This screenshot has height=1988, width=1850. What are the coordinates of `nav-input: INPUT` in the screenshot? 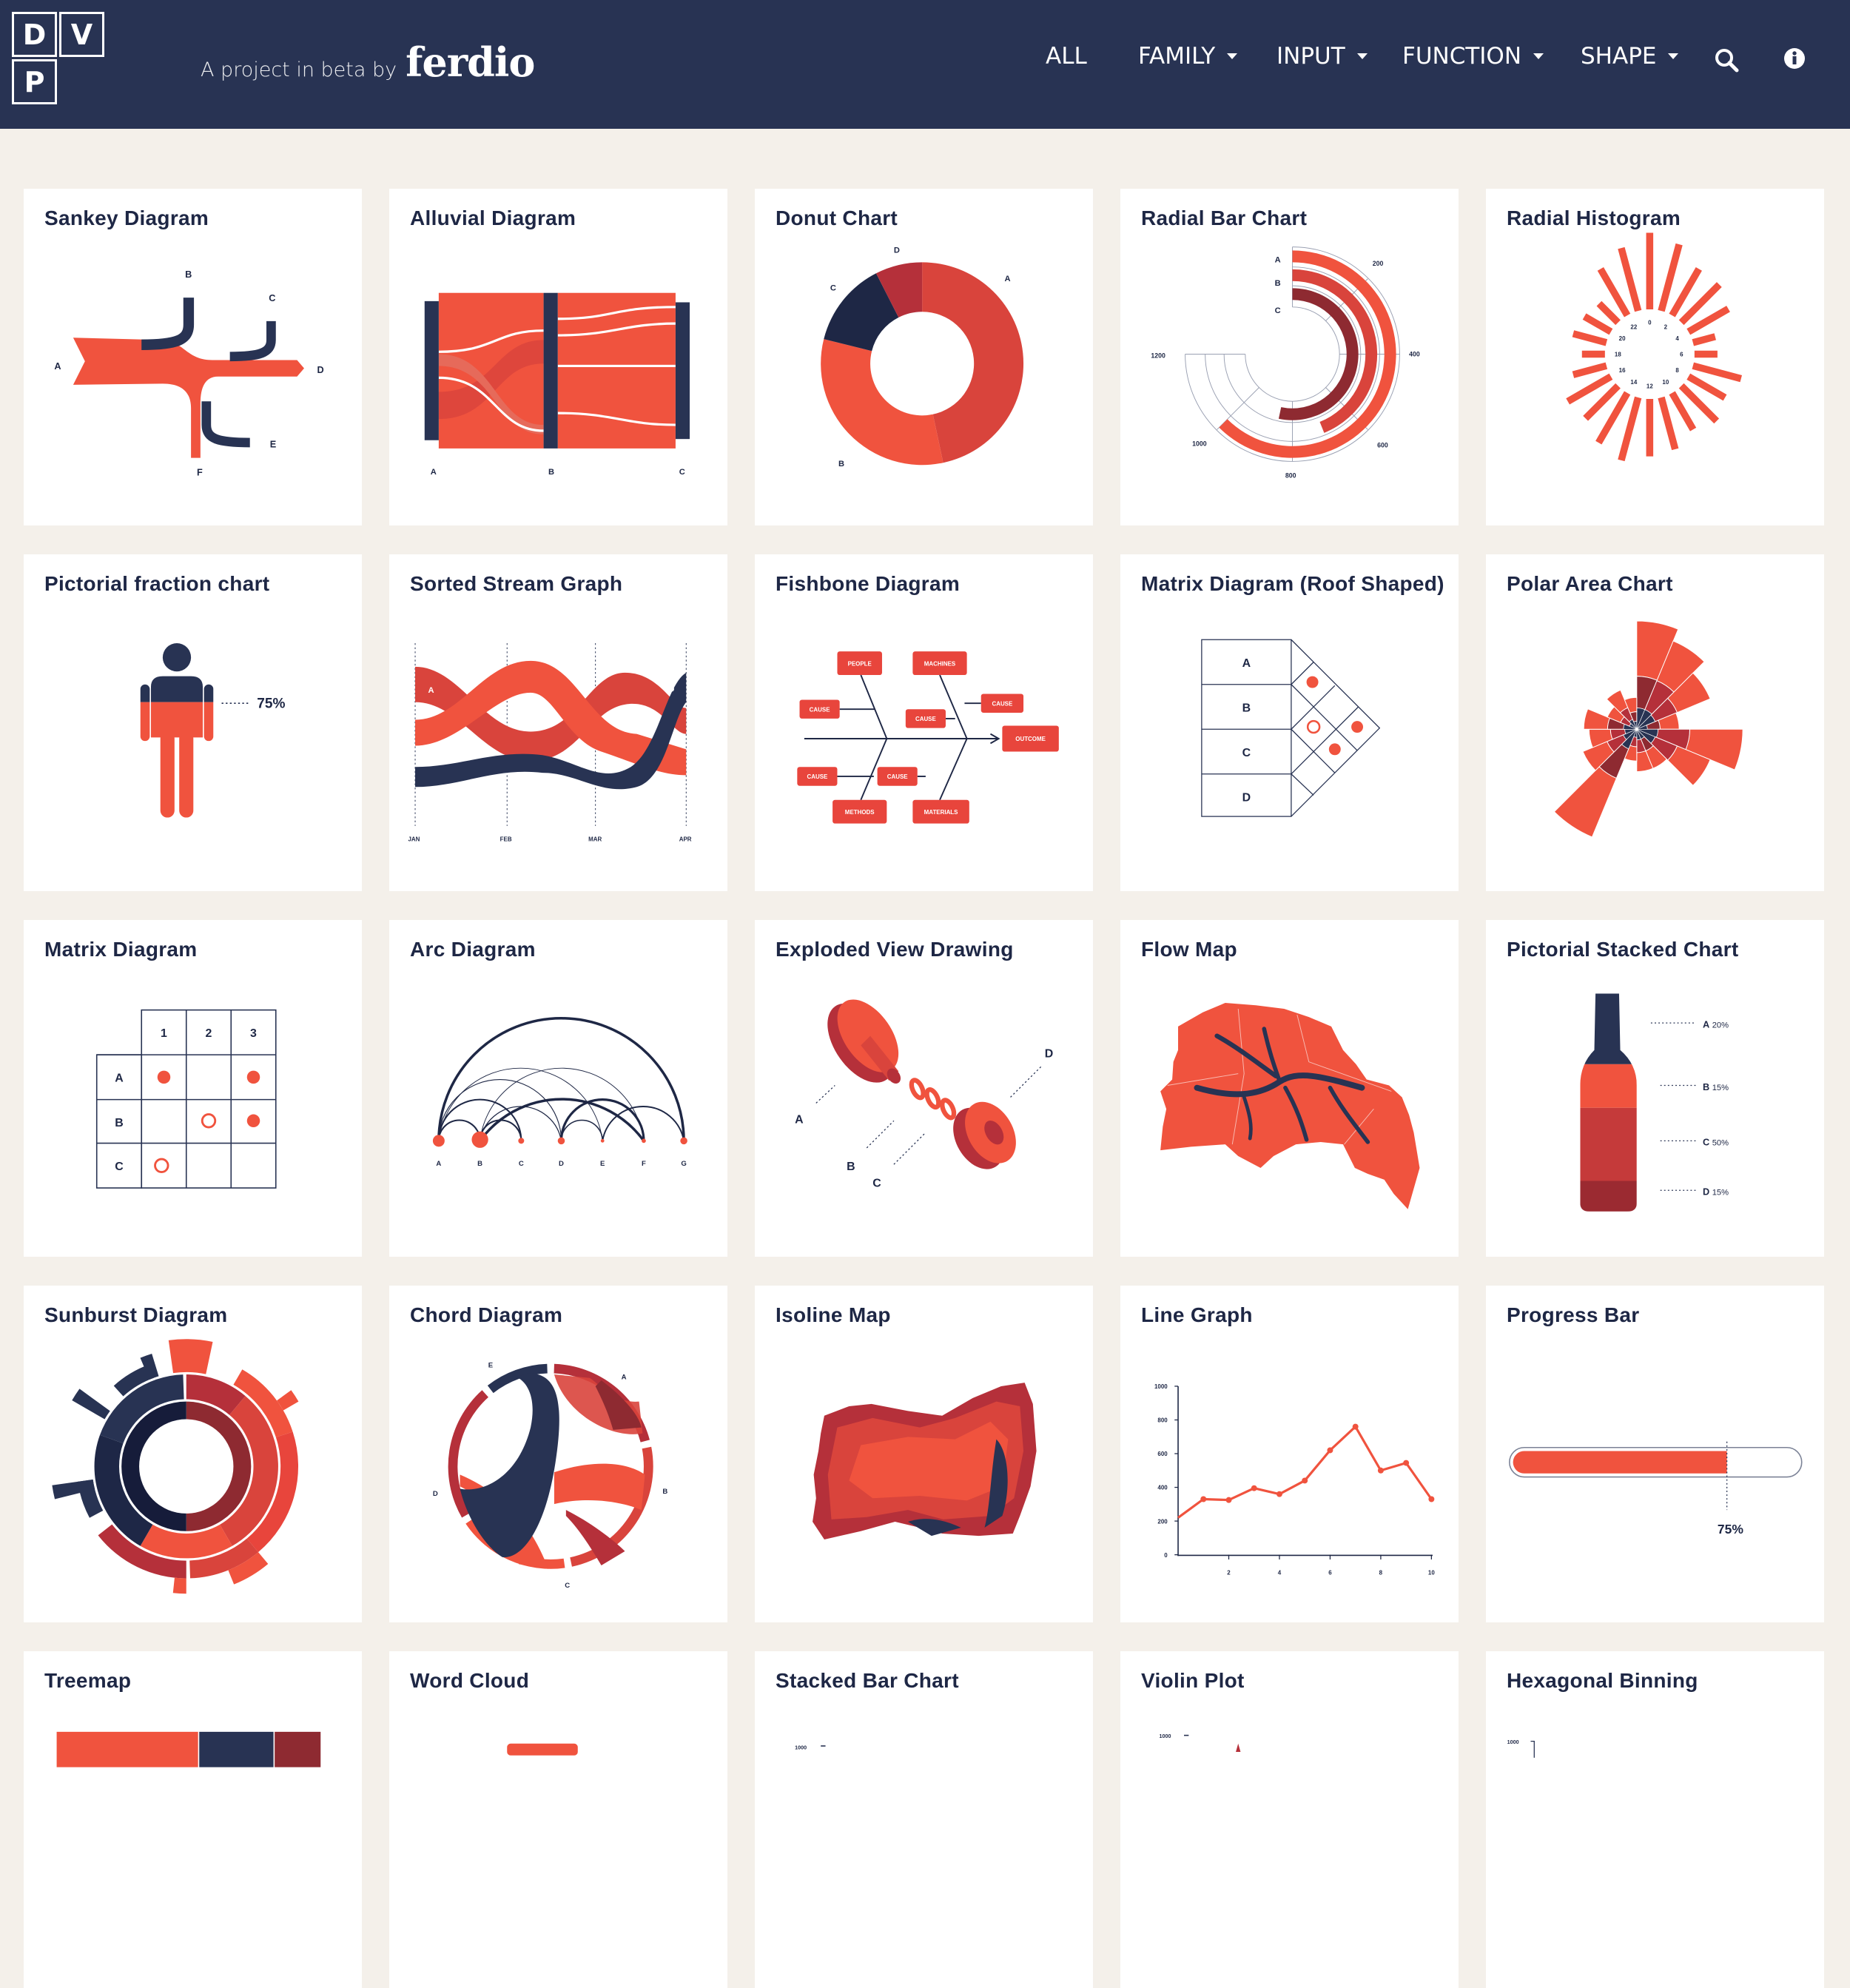 It's located at (1322, 56).